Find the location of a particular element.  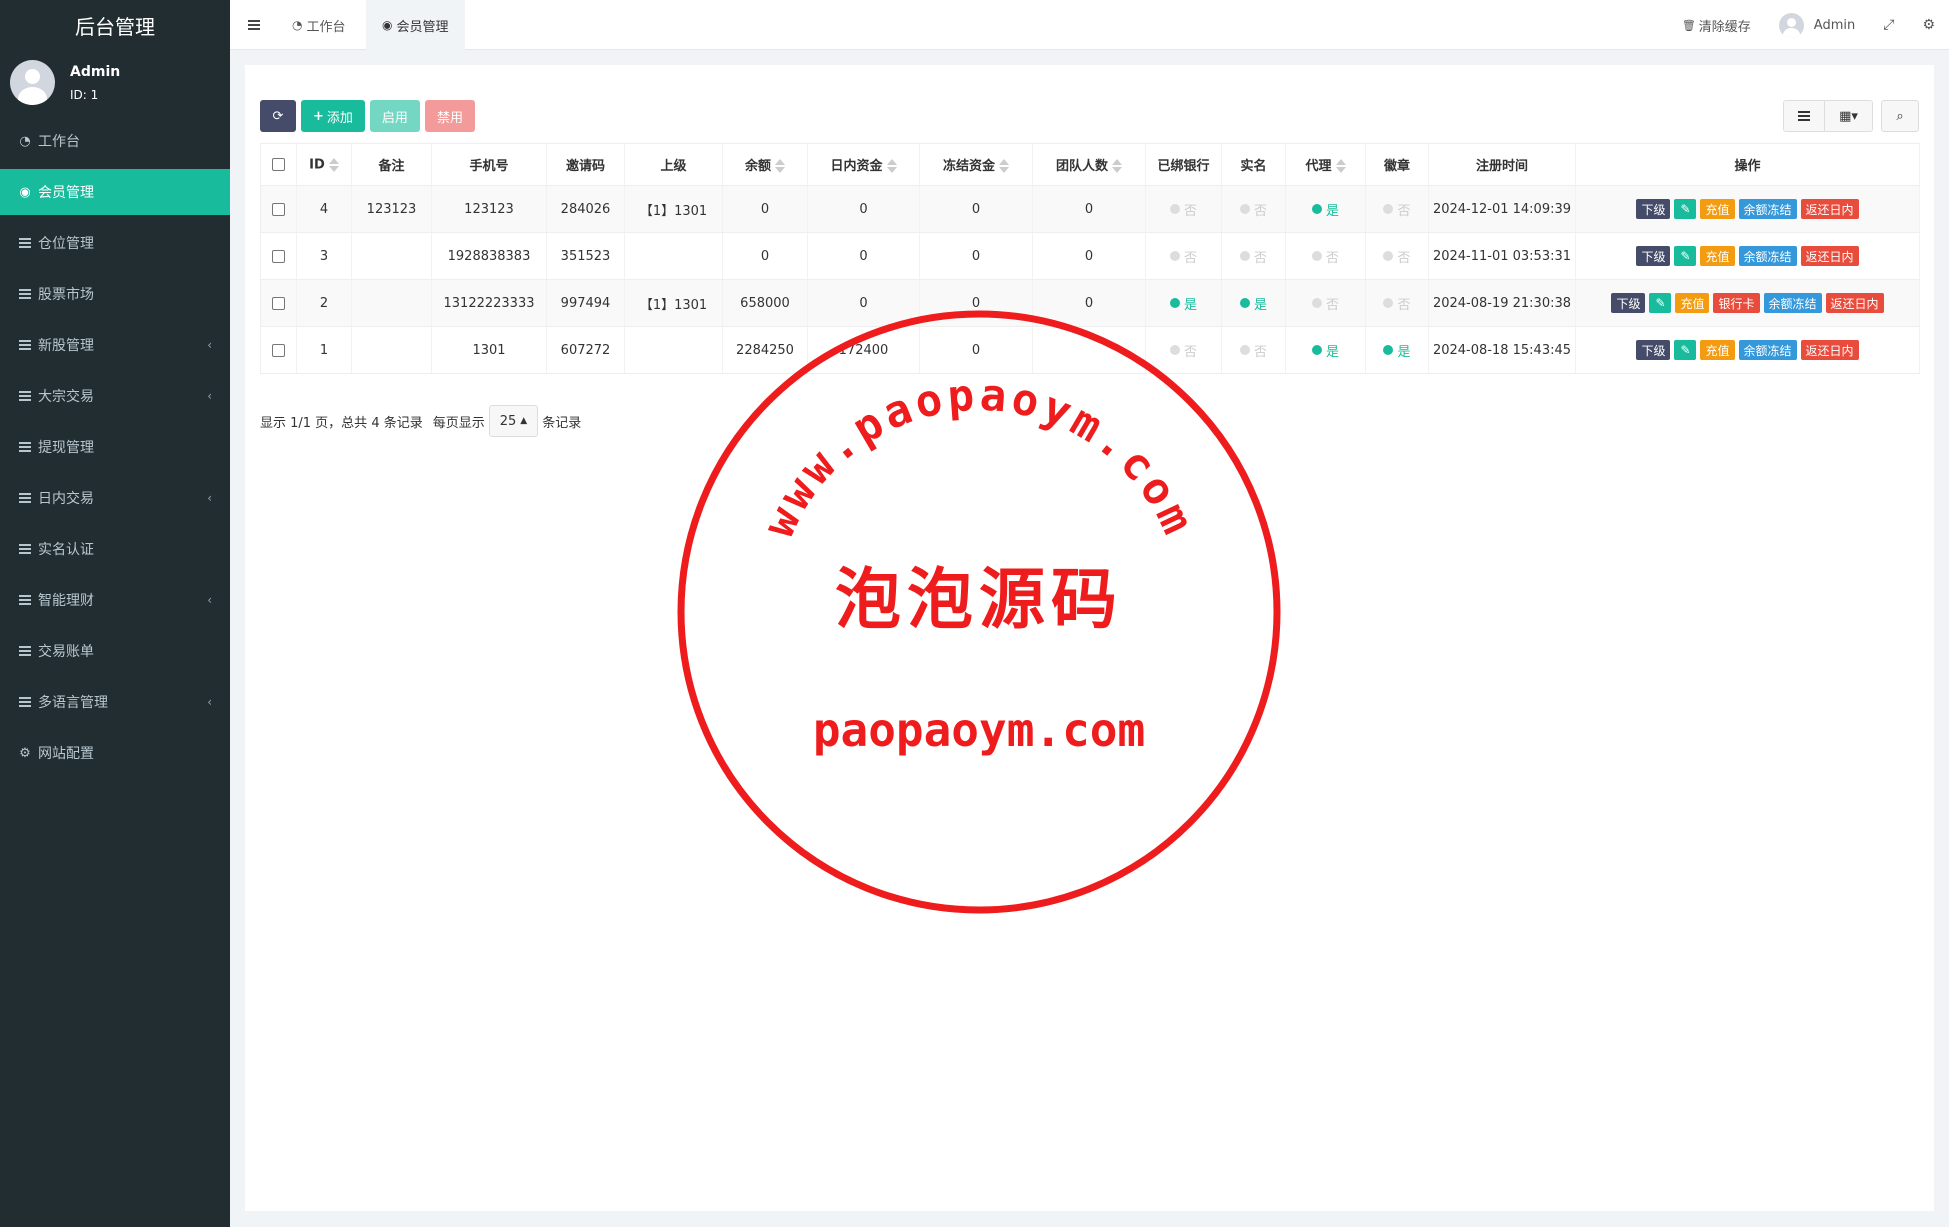

columns-dropdown-button: ▦▾ is located at coordinates (1849, 116).